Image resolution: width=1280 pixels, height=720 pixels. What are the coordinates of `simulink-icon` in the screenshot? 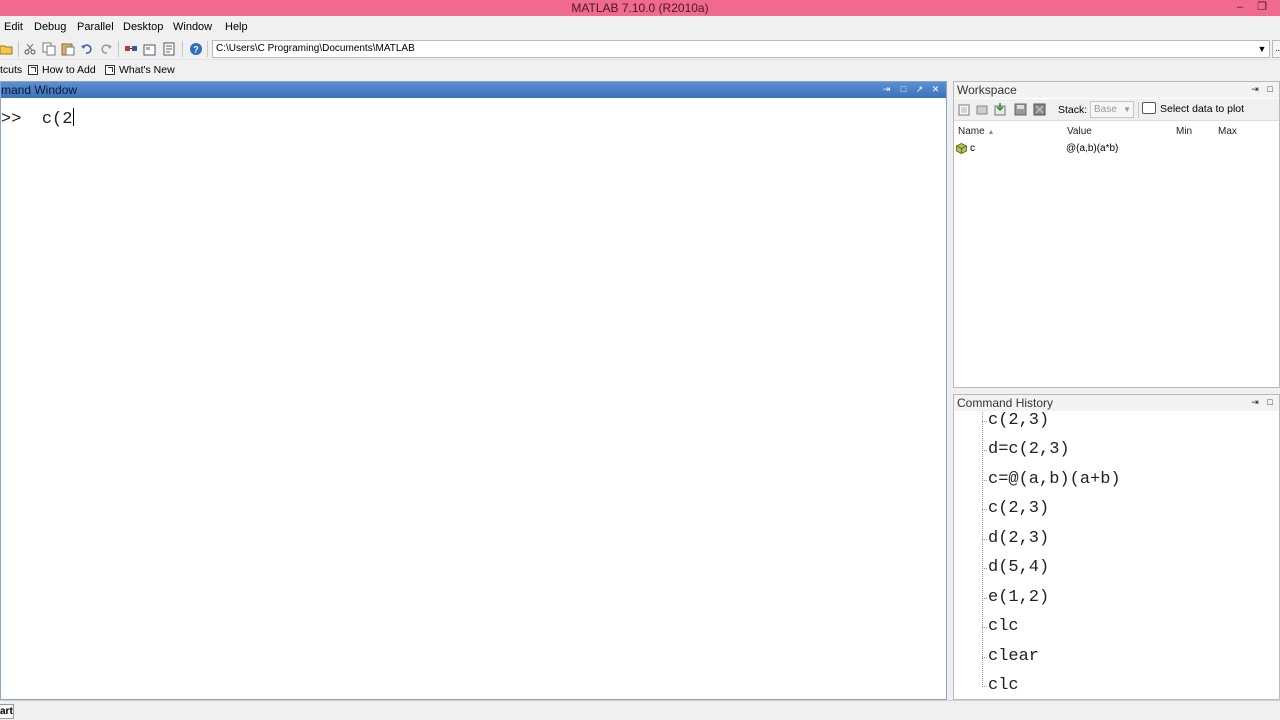 It's located at (131, 49).